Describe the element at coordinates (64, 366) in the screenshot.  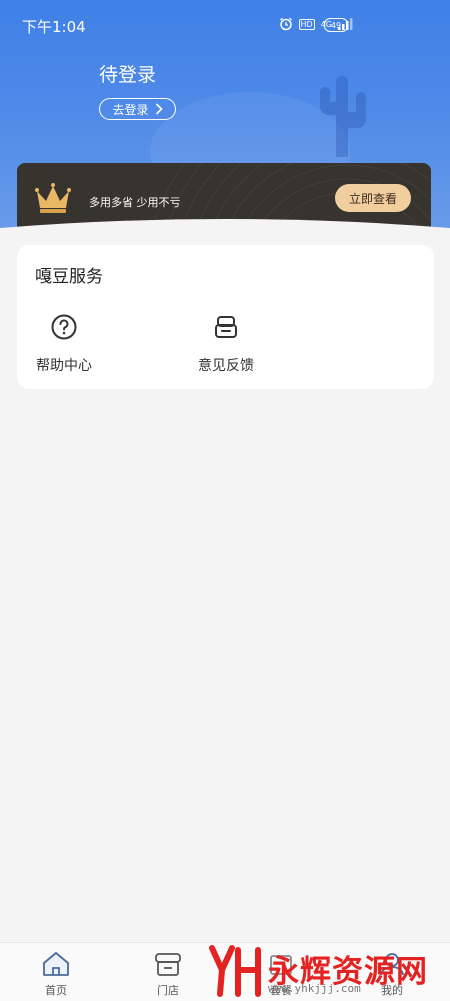
I see `help-center-label: 帮助中心` at that location.